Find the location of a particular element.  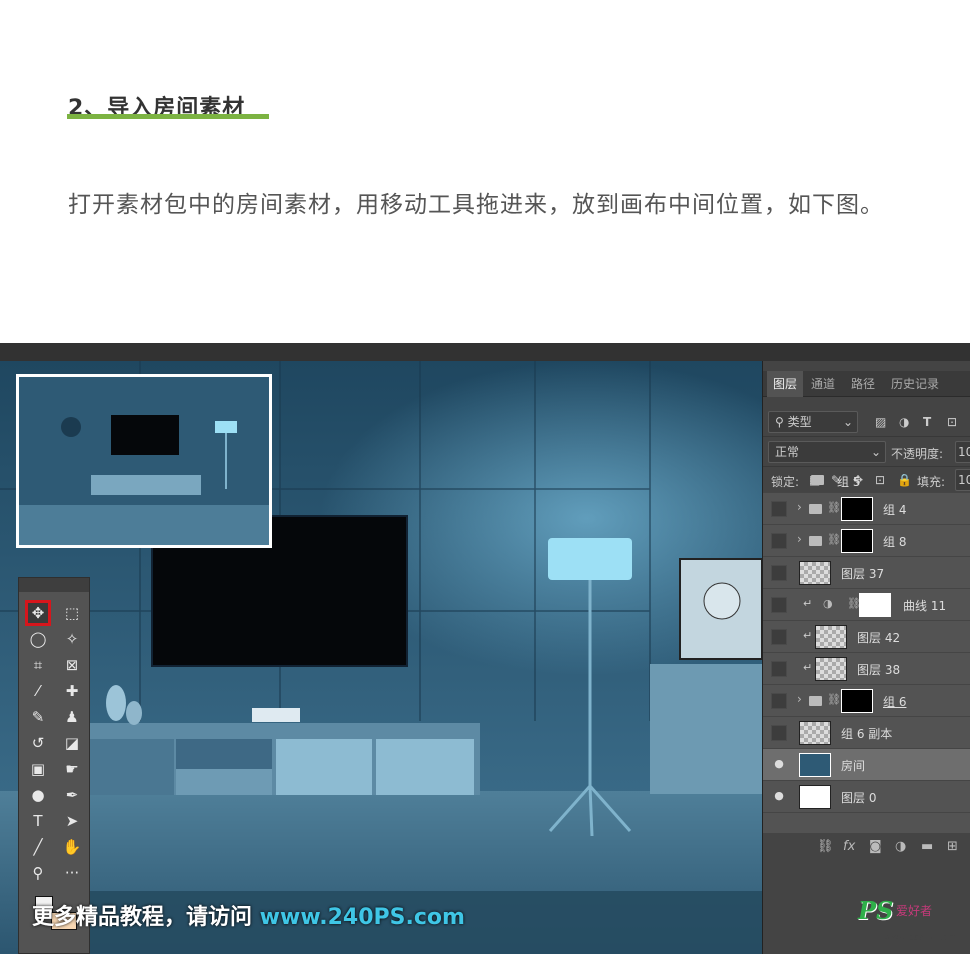

crop-tool: ⌗ is located at coordinates (38, 665).